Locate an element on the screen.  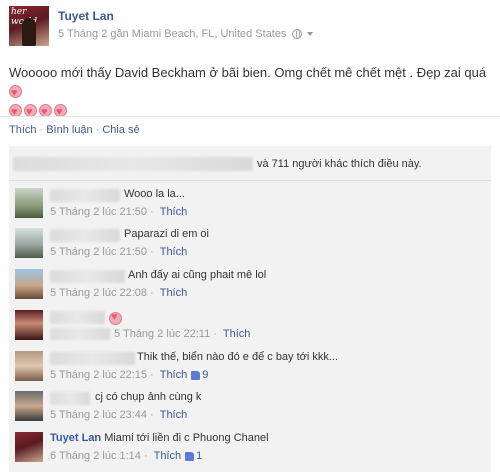
comment-meta: 5 Tháng 2 lúc 22:15 · Thích 9 is located at coordinates (129, 375).